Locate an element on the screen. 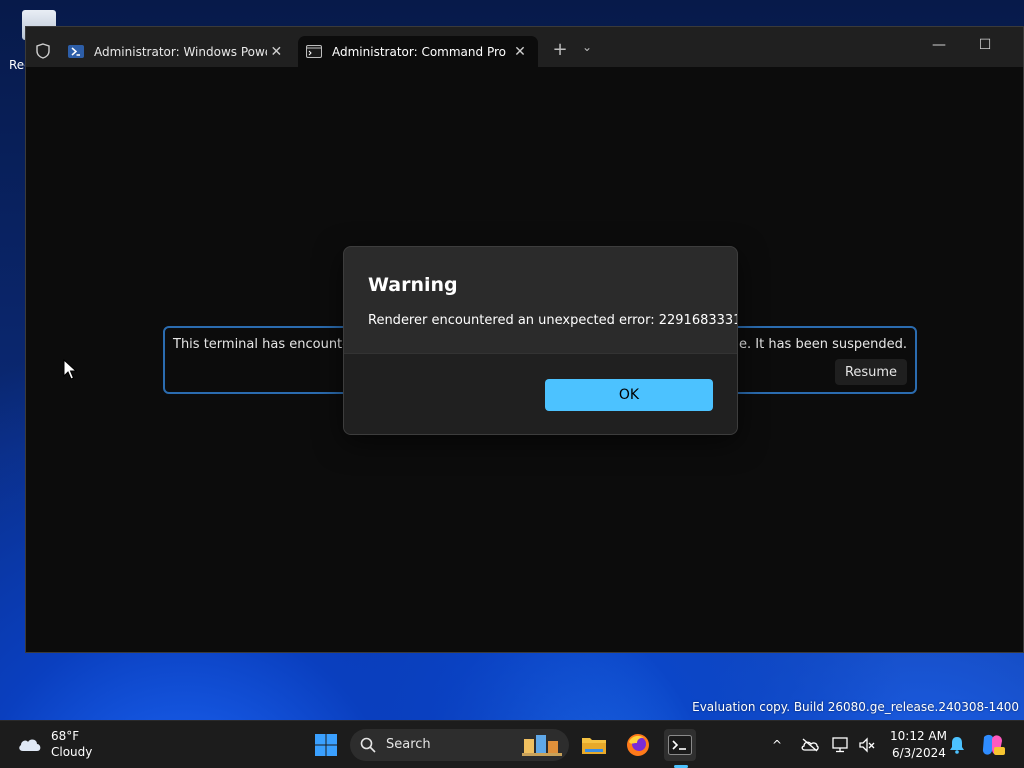 The image size is (1024, 768). maximize-button: ☐ is located at coordinates (985, 45).